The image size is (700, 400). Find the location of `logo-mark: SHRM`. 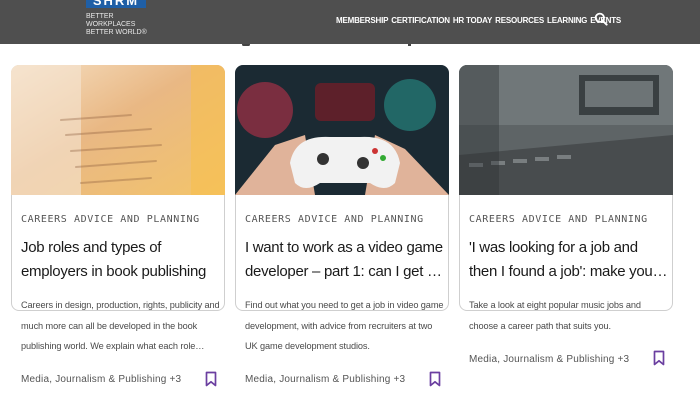

logo-mark: SHRM is located at coordinates (116, 4).